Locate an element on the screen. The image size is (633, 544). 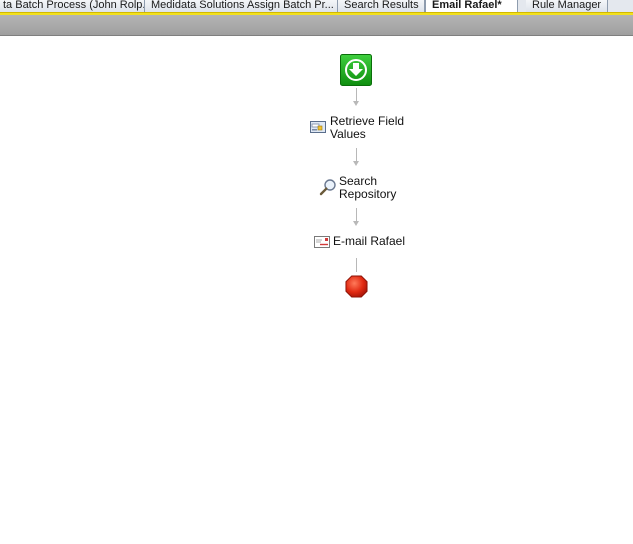
stop-sign-icon is located at coordinates (356, 286).